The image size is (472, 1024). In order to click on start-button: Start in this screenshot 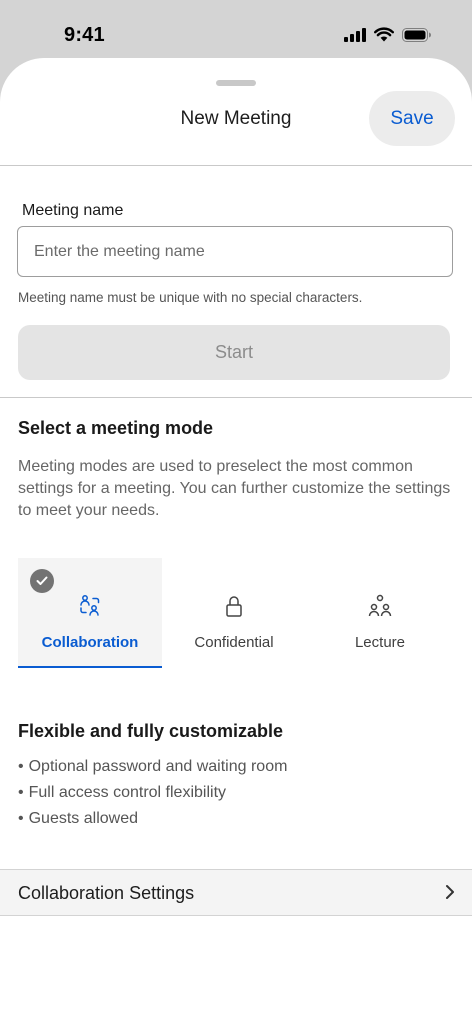, I will do `click(234, 352)`.